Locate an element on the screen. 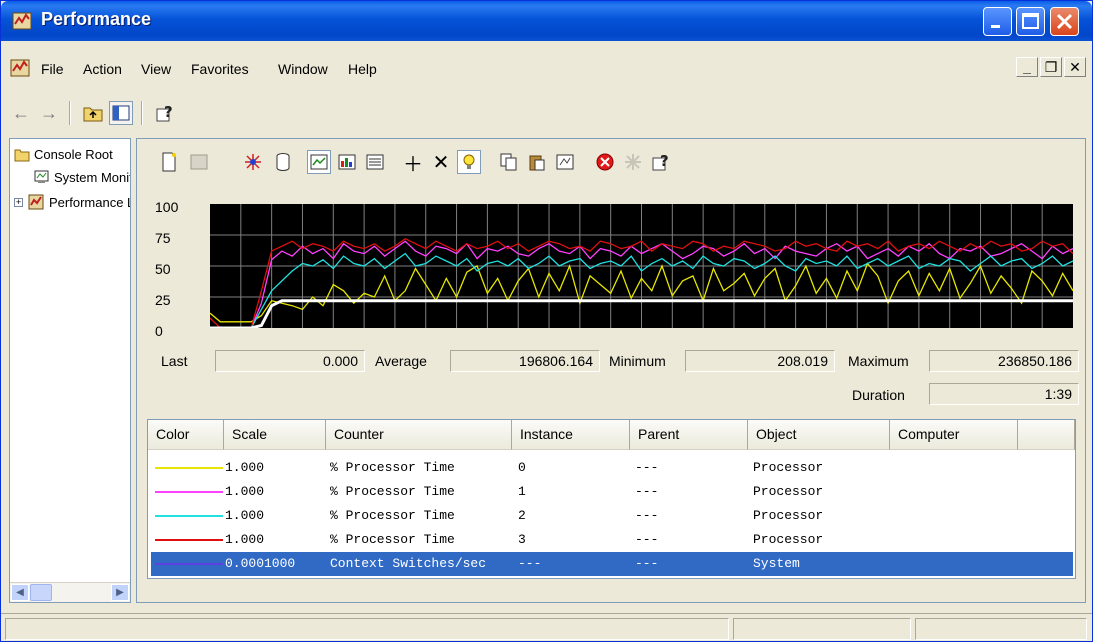  highlight-icon is located at coordinates (469, 162).